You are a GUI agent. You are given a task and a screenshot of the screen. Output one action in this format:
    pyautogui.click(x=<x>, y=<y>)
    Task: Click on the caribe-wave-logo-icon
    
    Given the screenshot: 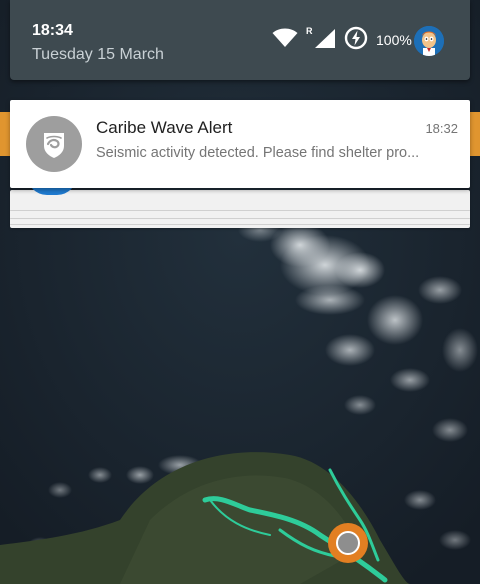 What is the action you would take?
    pyautogui.click(x=54, y=144)
    